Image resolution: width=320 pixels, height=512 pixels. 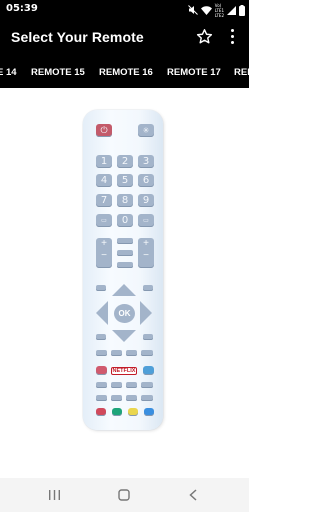 I want to click on battery-icon, so click(x=242, y=10).